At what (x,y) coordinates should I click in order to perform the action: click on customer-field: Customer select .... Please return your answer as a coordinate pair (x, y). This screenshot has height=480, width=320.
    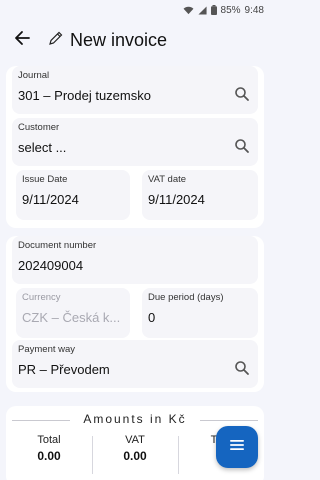
    Looking at the image, I should click on (135, 142).